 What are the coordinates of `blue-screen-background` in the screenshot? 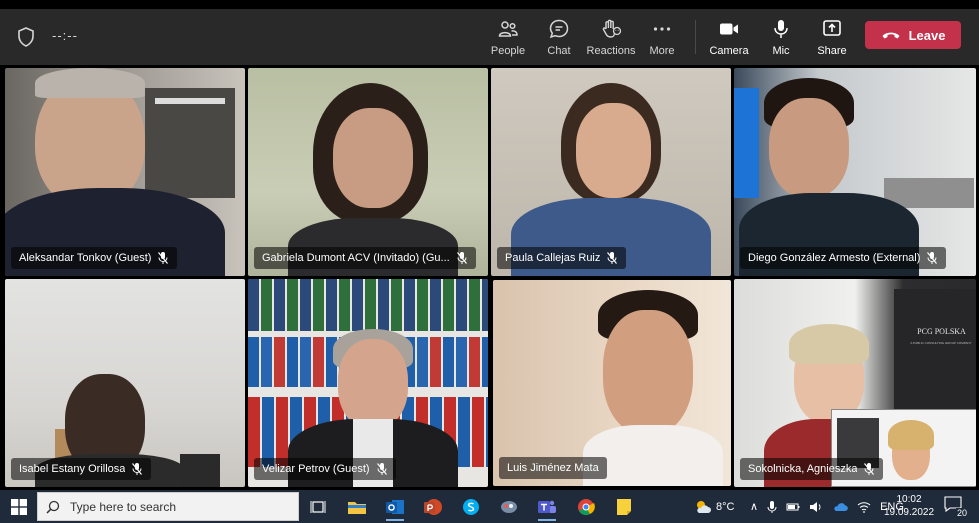 It's located at (746, 143).